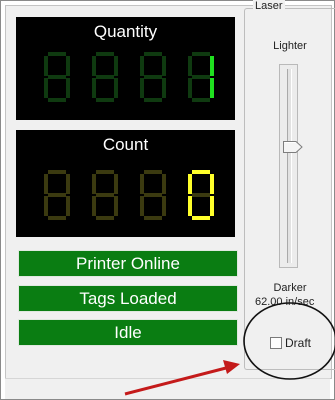 The height and width of the screenshot is (400, 335). Describe the element at coordinates (128, 332) in the screenshot. I see `idle-status: Idle` at that location.